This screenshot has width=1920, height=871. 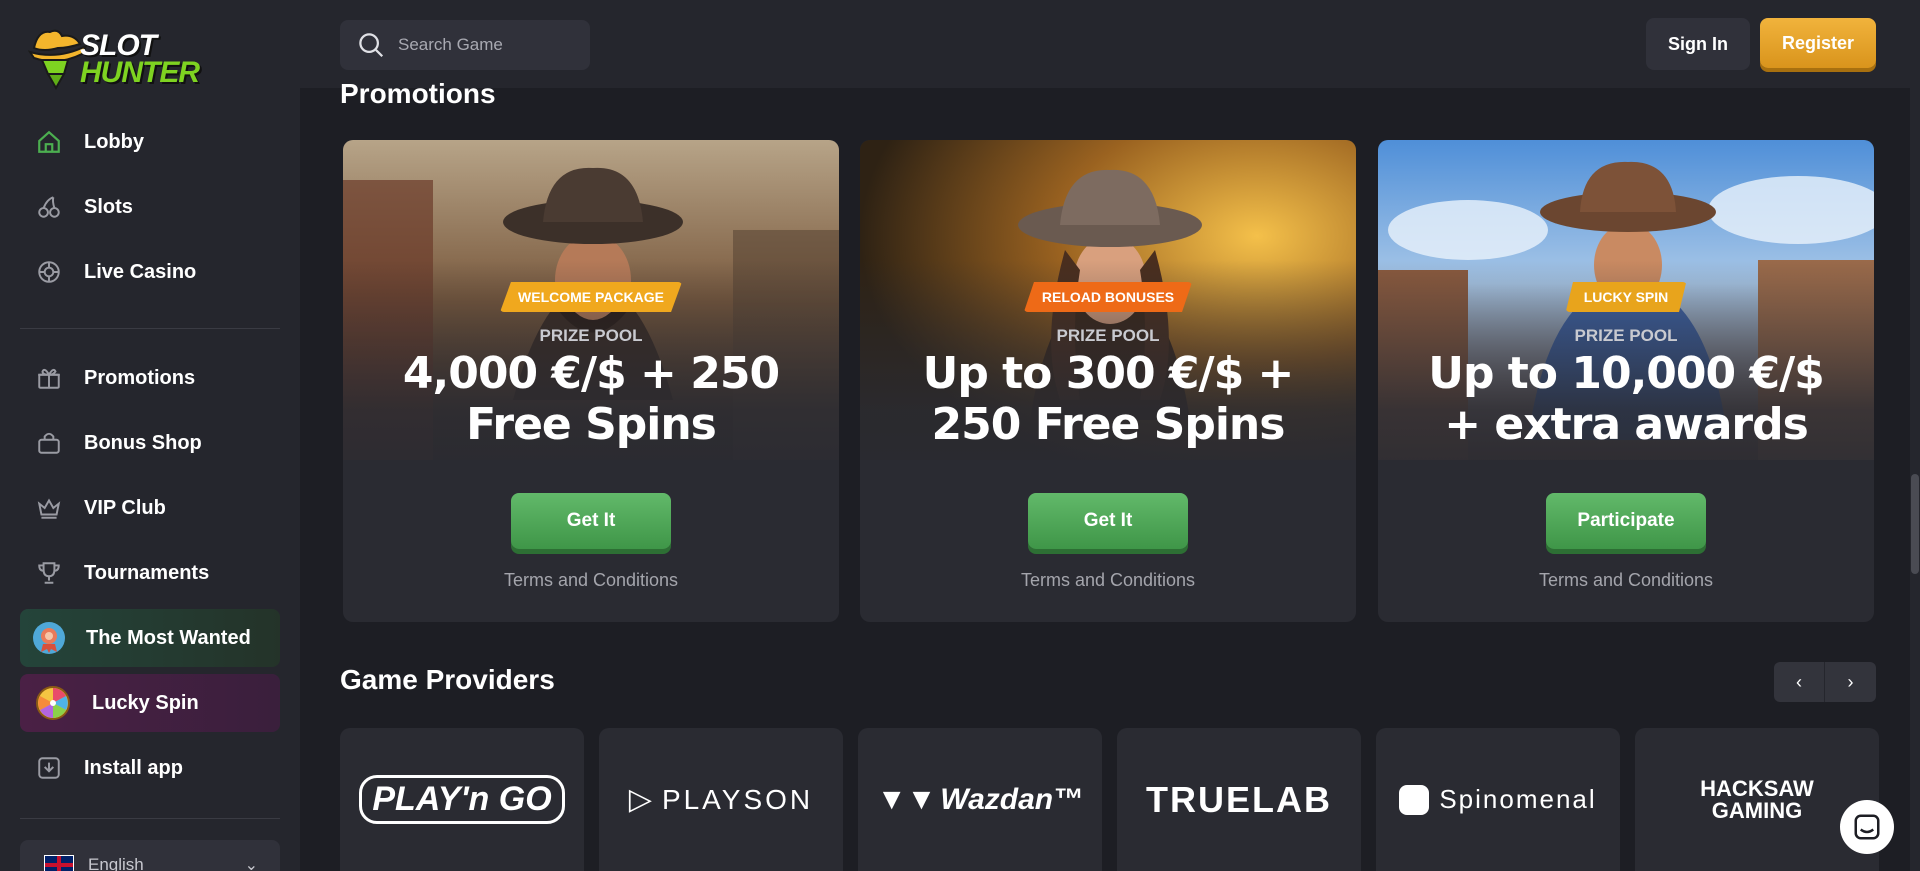 I want to click on provider-card-truelab: TRUELAB, so click(x=1239, y=799).